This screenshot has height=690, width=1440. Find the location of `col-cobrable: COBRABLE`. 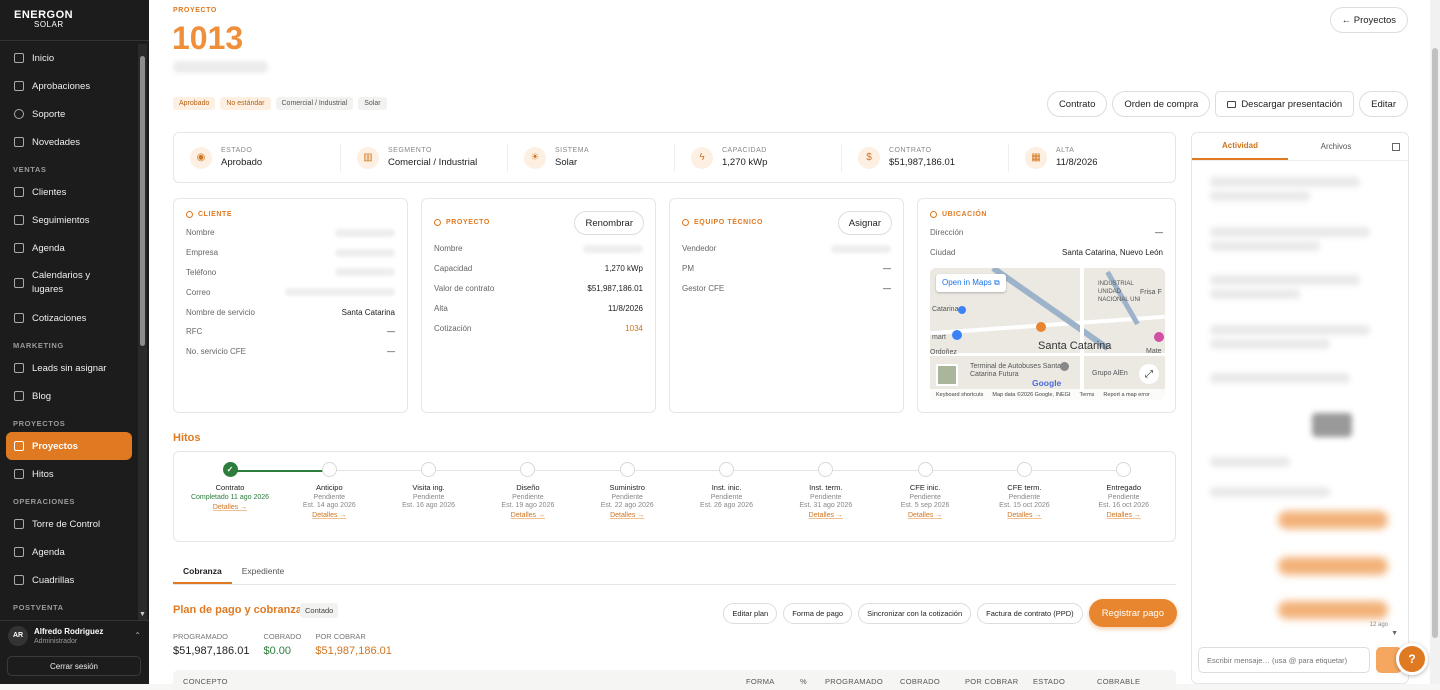

col-cobrable: COBRABLE is located at coordinates (1118, 681).